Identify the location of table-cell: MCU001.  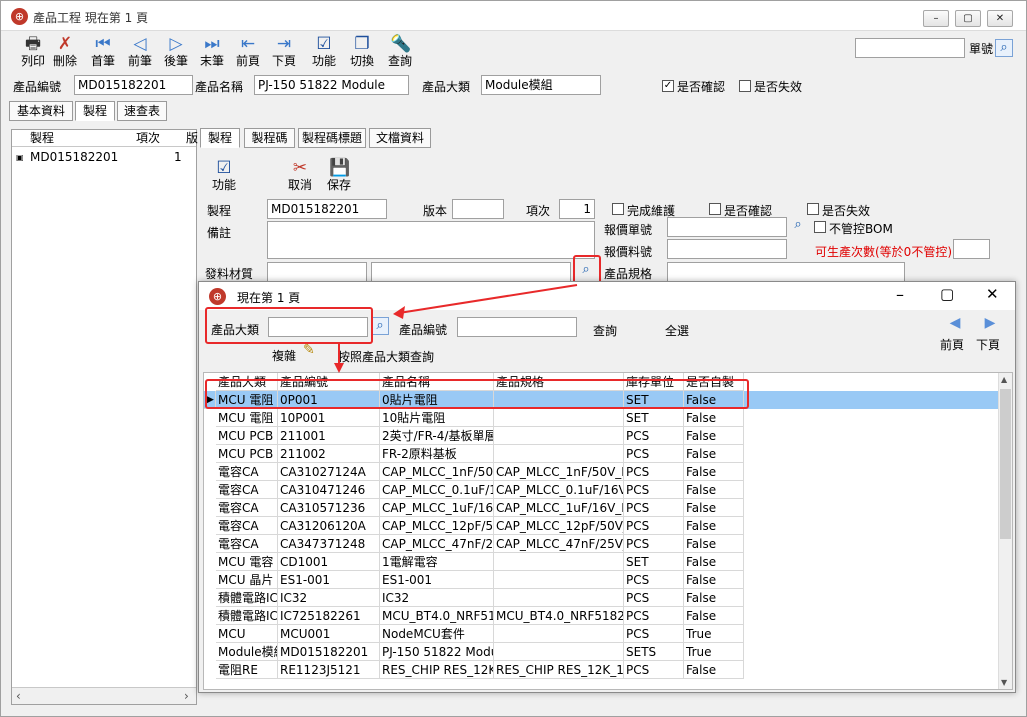
(329, 634).